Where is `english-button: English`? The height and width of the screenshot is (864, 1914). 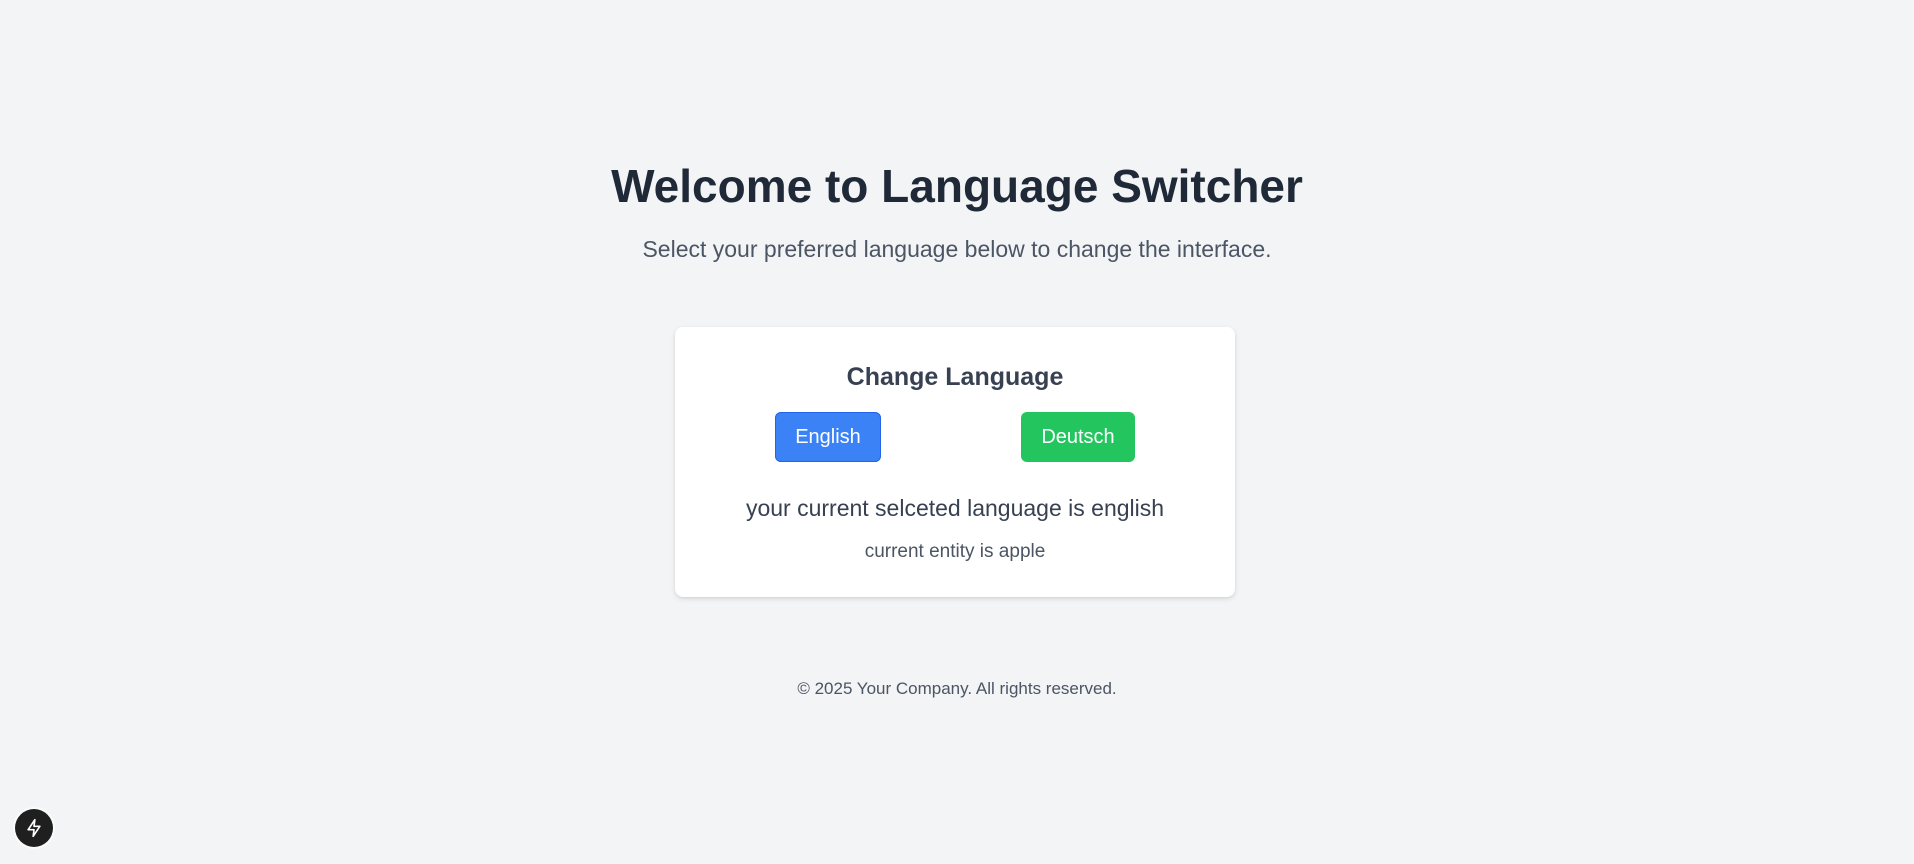 english-button: English is located at coordinates (828, 437).